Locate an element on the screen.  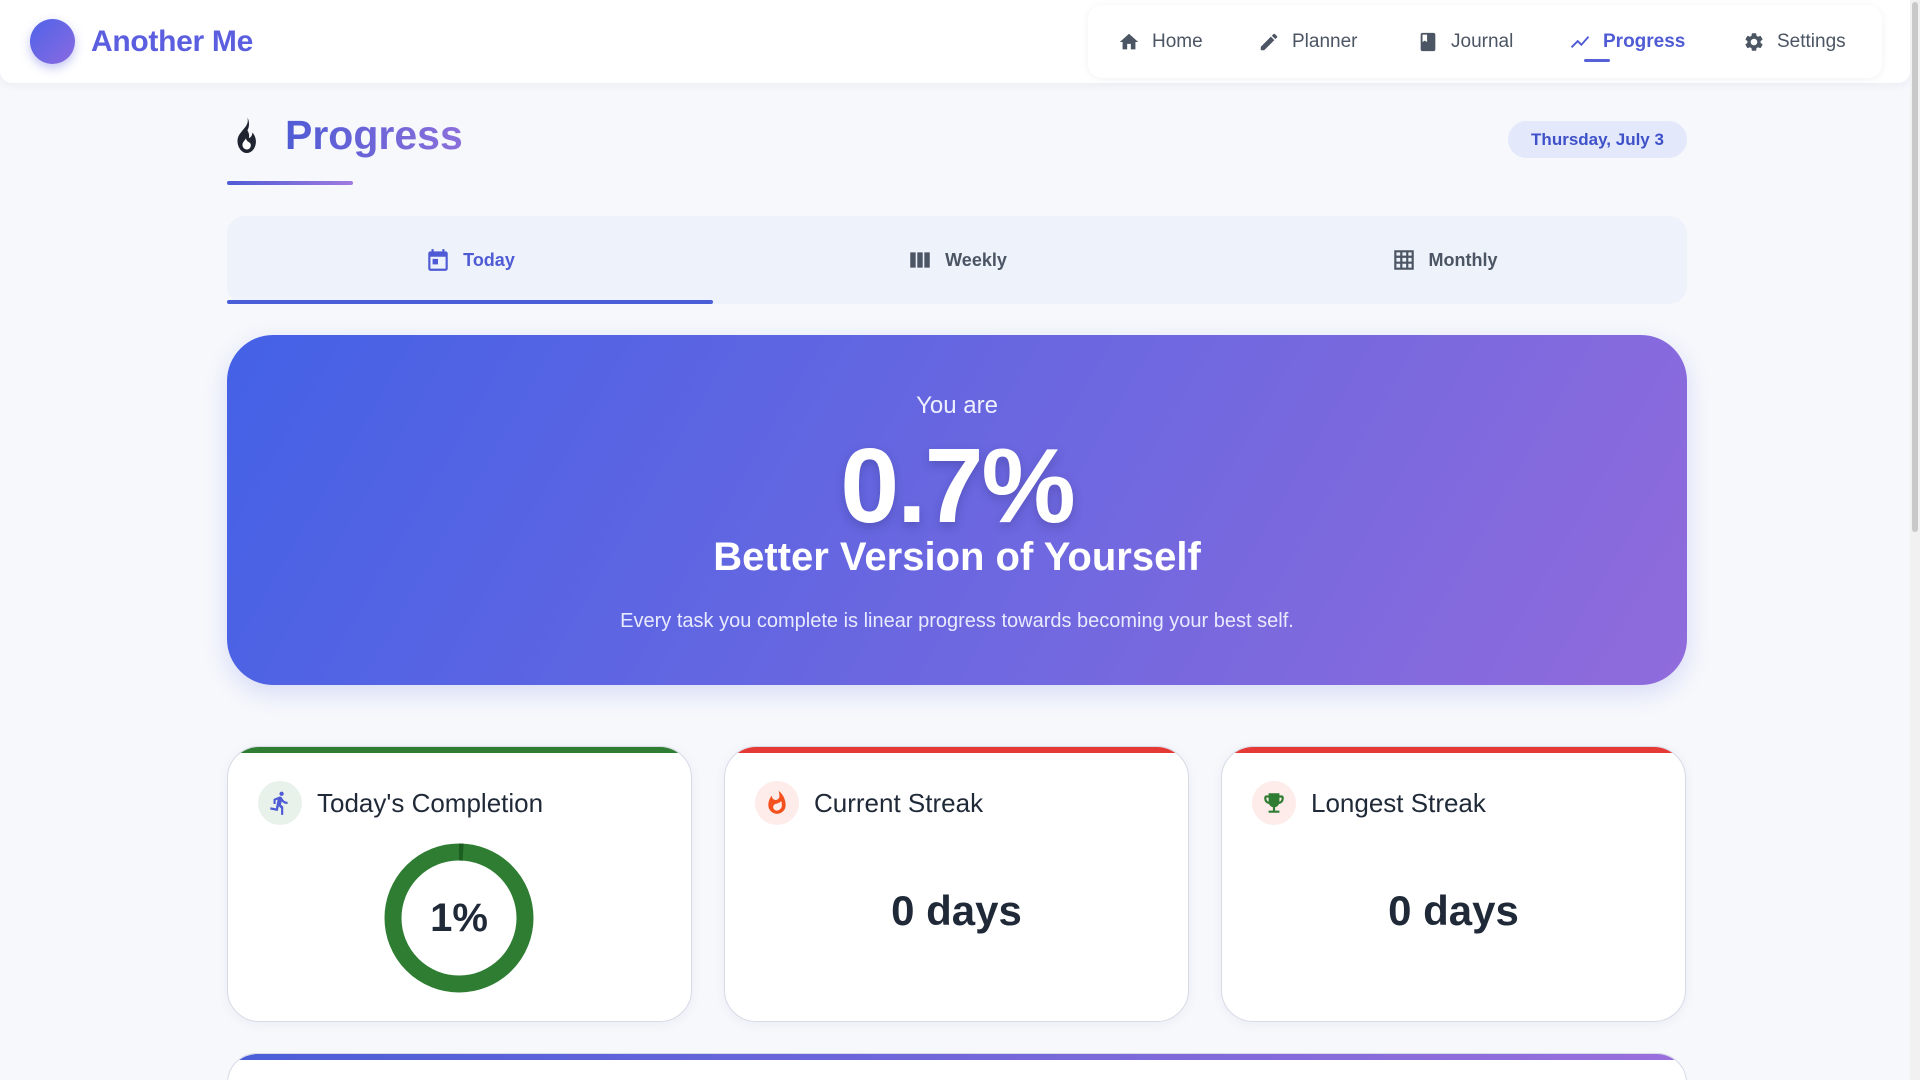
card-header: Current Streak is located at coordinates (869, 803).